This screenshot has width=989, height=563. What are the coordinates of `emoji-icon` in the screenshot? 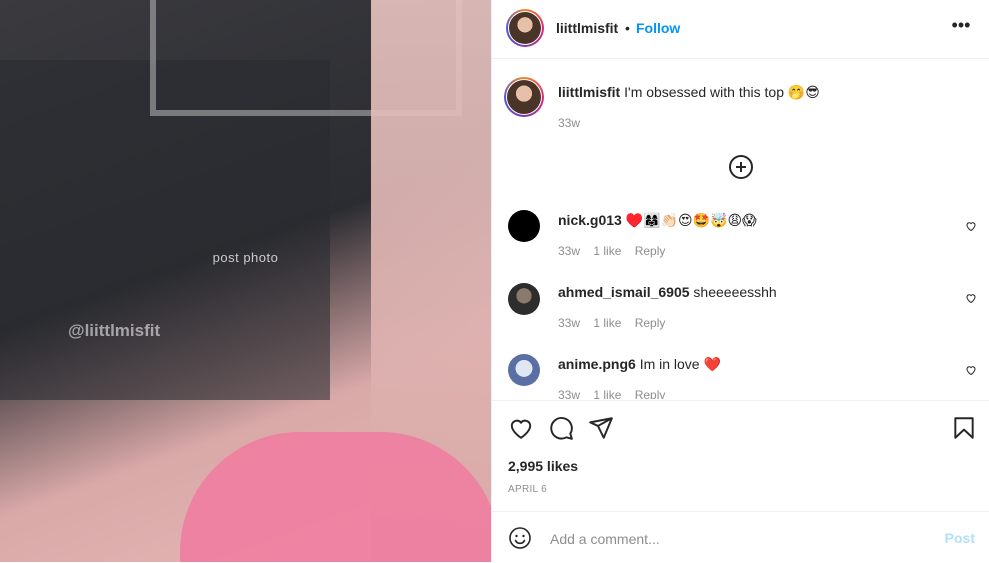 It's located at (520, 538).